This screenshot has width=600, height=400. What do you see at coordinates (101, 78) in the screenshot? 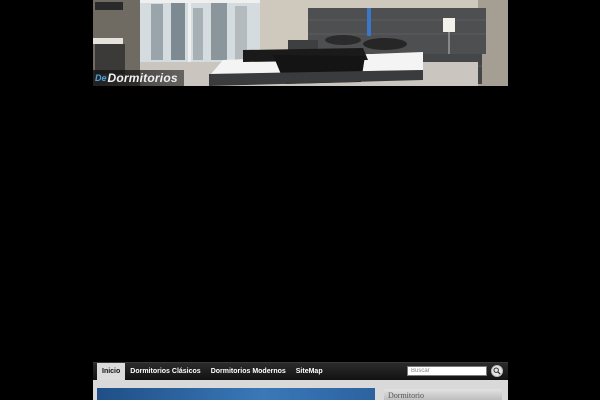
I see `logo-prefix: De` at bounding box center [101, 78].